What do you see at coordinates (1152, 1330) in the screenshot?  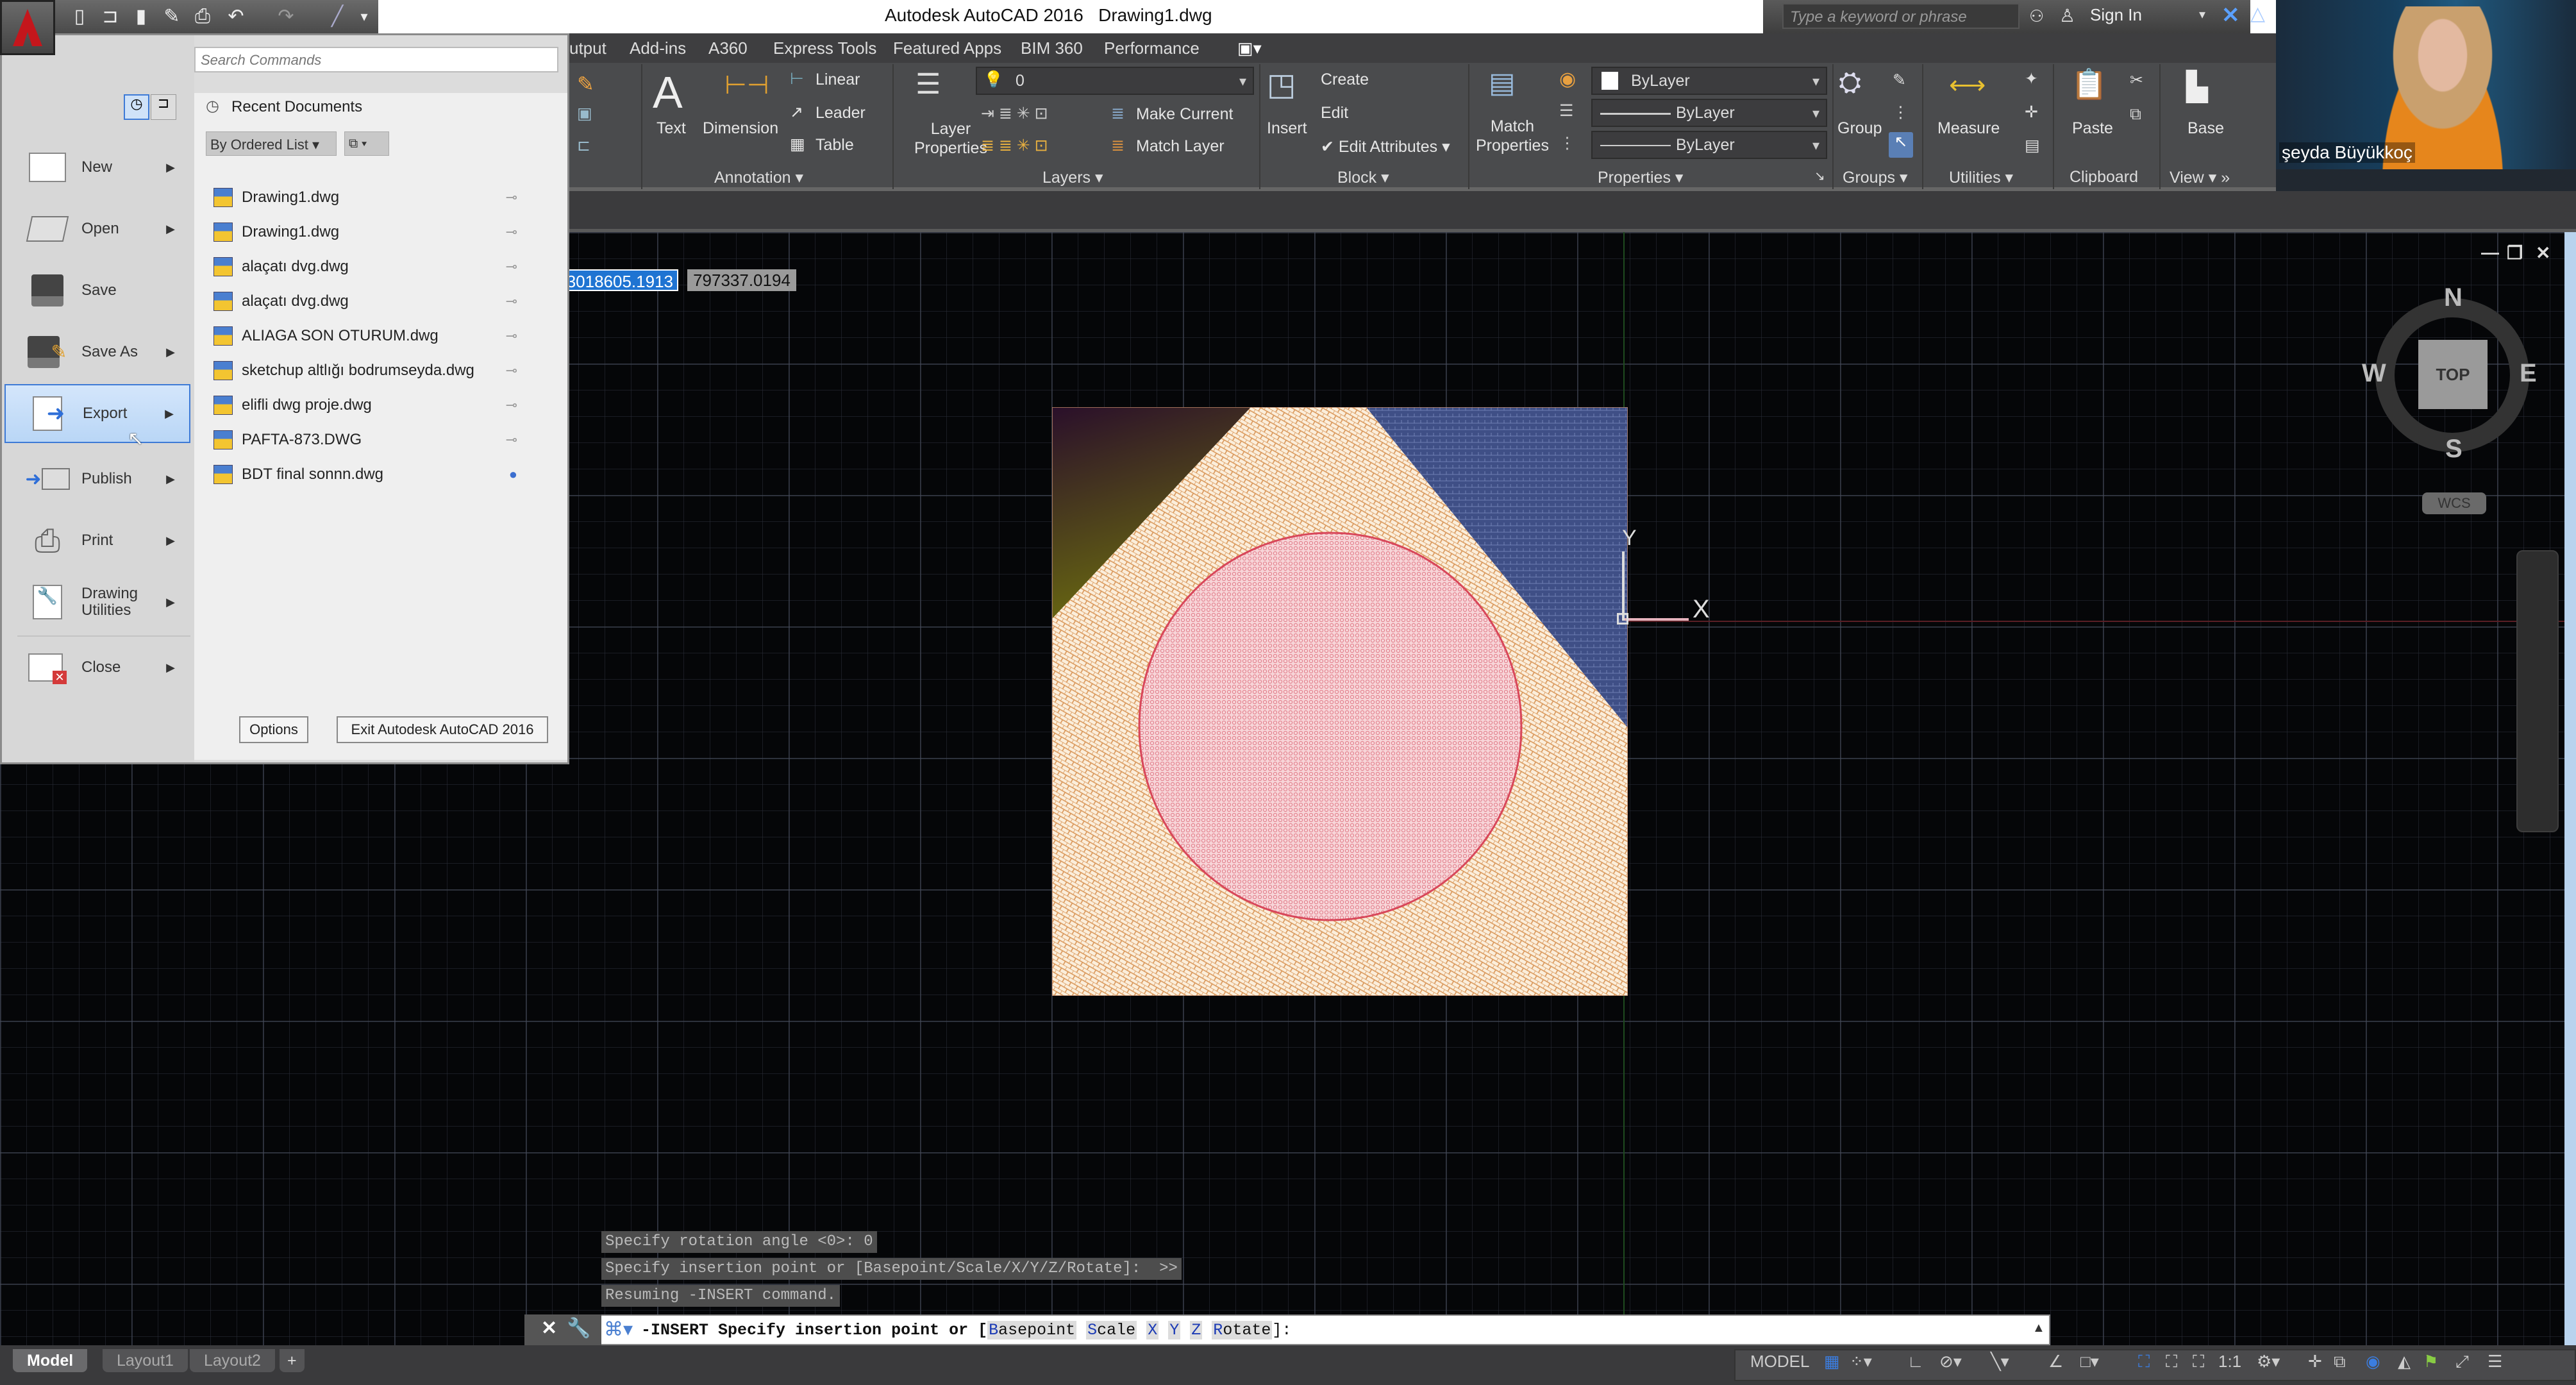 I see `option-x: X` at bounding box center [1152, 1330].